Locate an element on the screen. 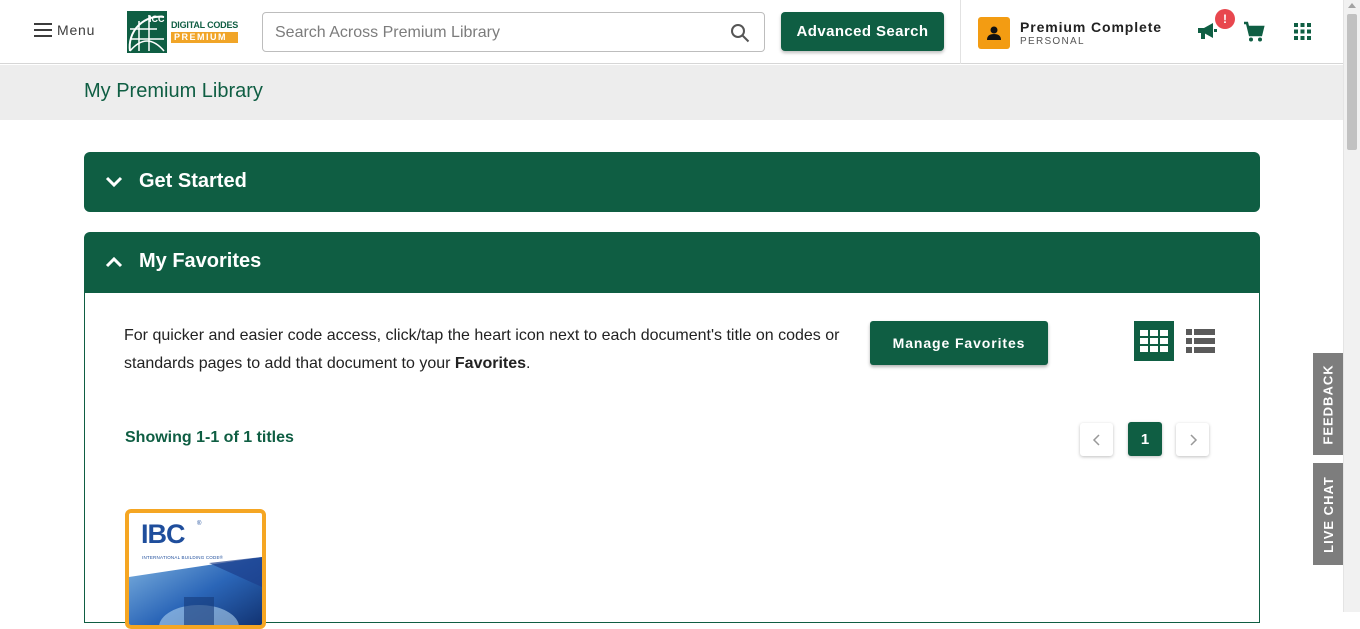  get-started-title: Get Started is located at coordinates (193, 181).